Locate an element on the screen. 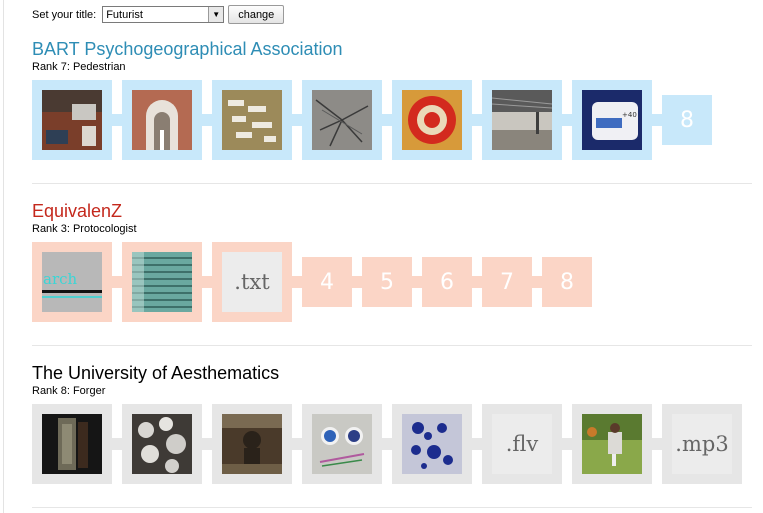  bart-ticket-photo: +40 is located at coordinates (612, 120).